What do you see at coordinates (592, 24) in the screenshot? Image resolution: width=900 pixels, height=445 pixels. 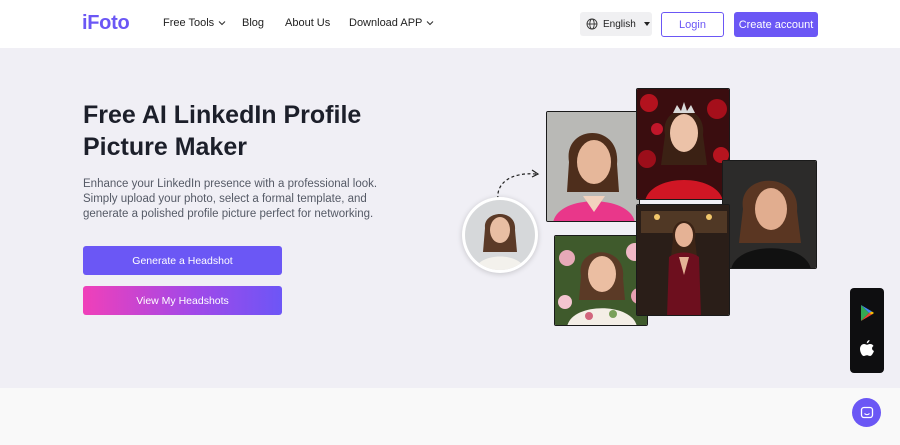 I see `globe-icon` at bounding box center [592, 24].